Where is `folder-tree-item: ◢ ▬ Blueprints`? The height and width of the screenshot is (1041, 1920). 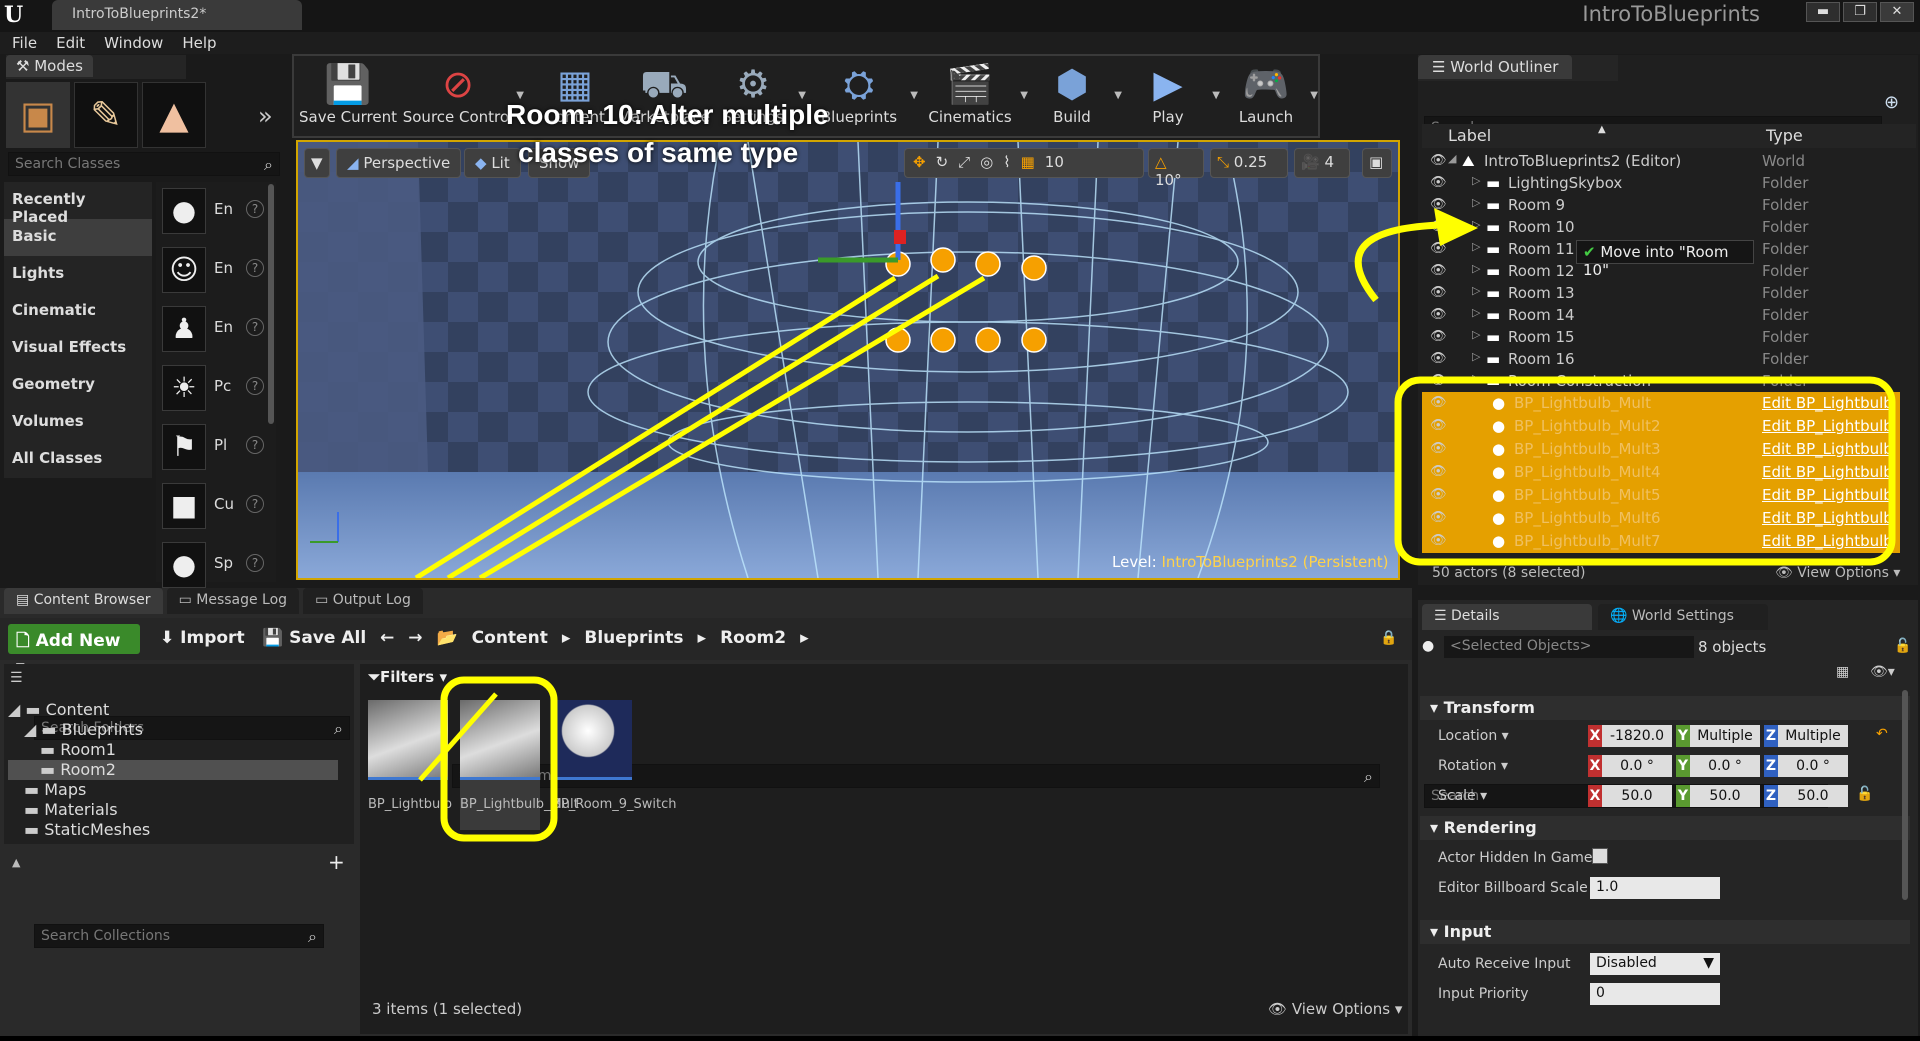 folder-tree-item: ◢ ▬ Blueprints is located at coordinates (173, 730).